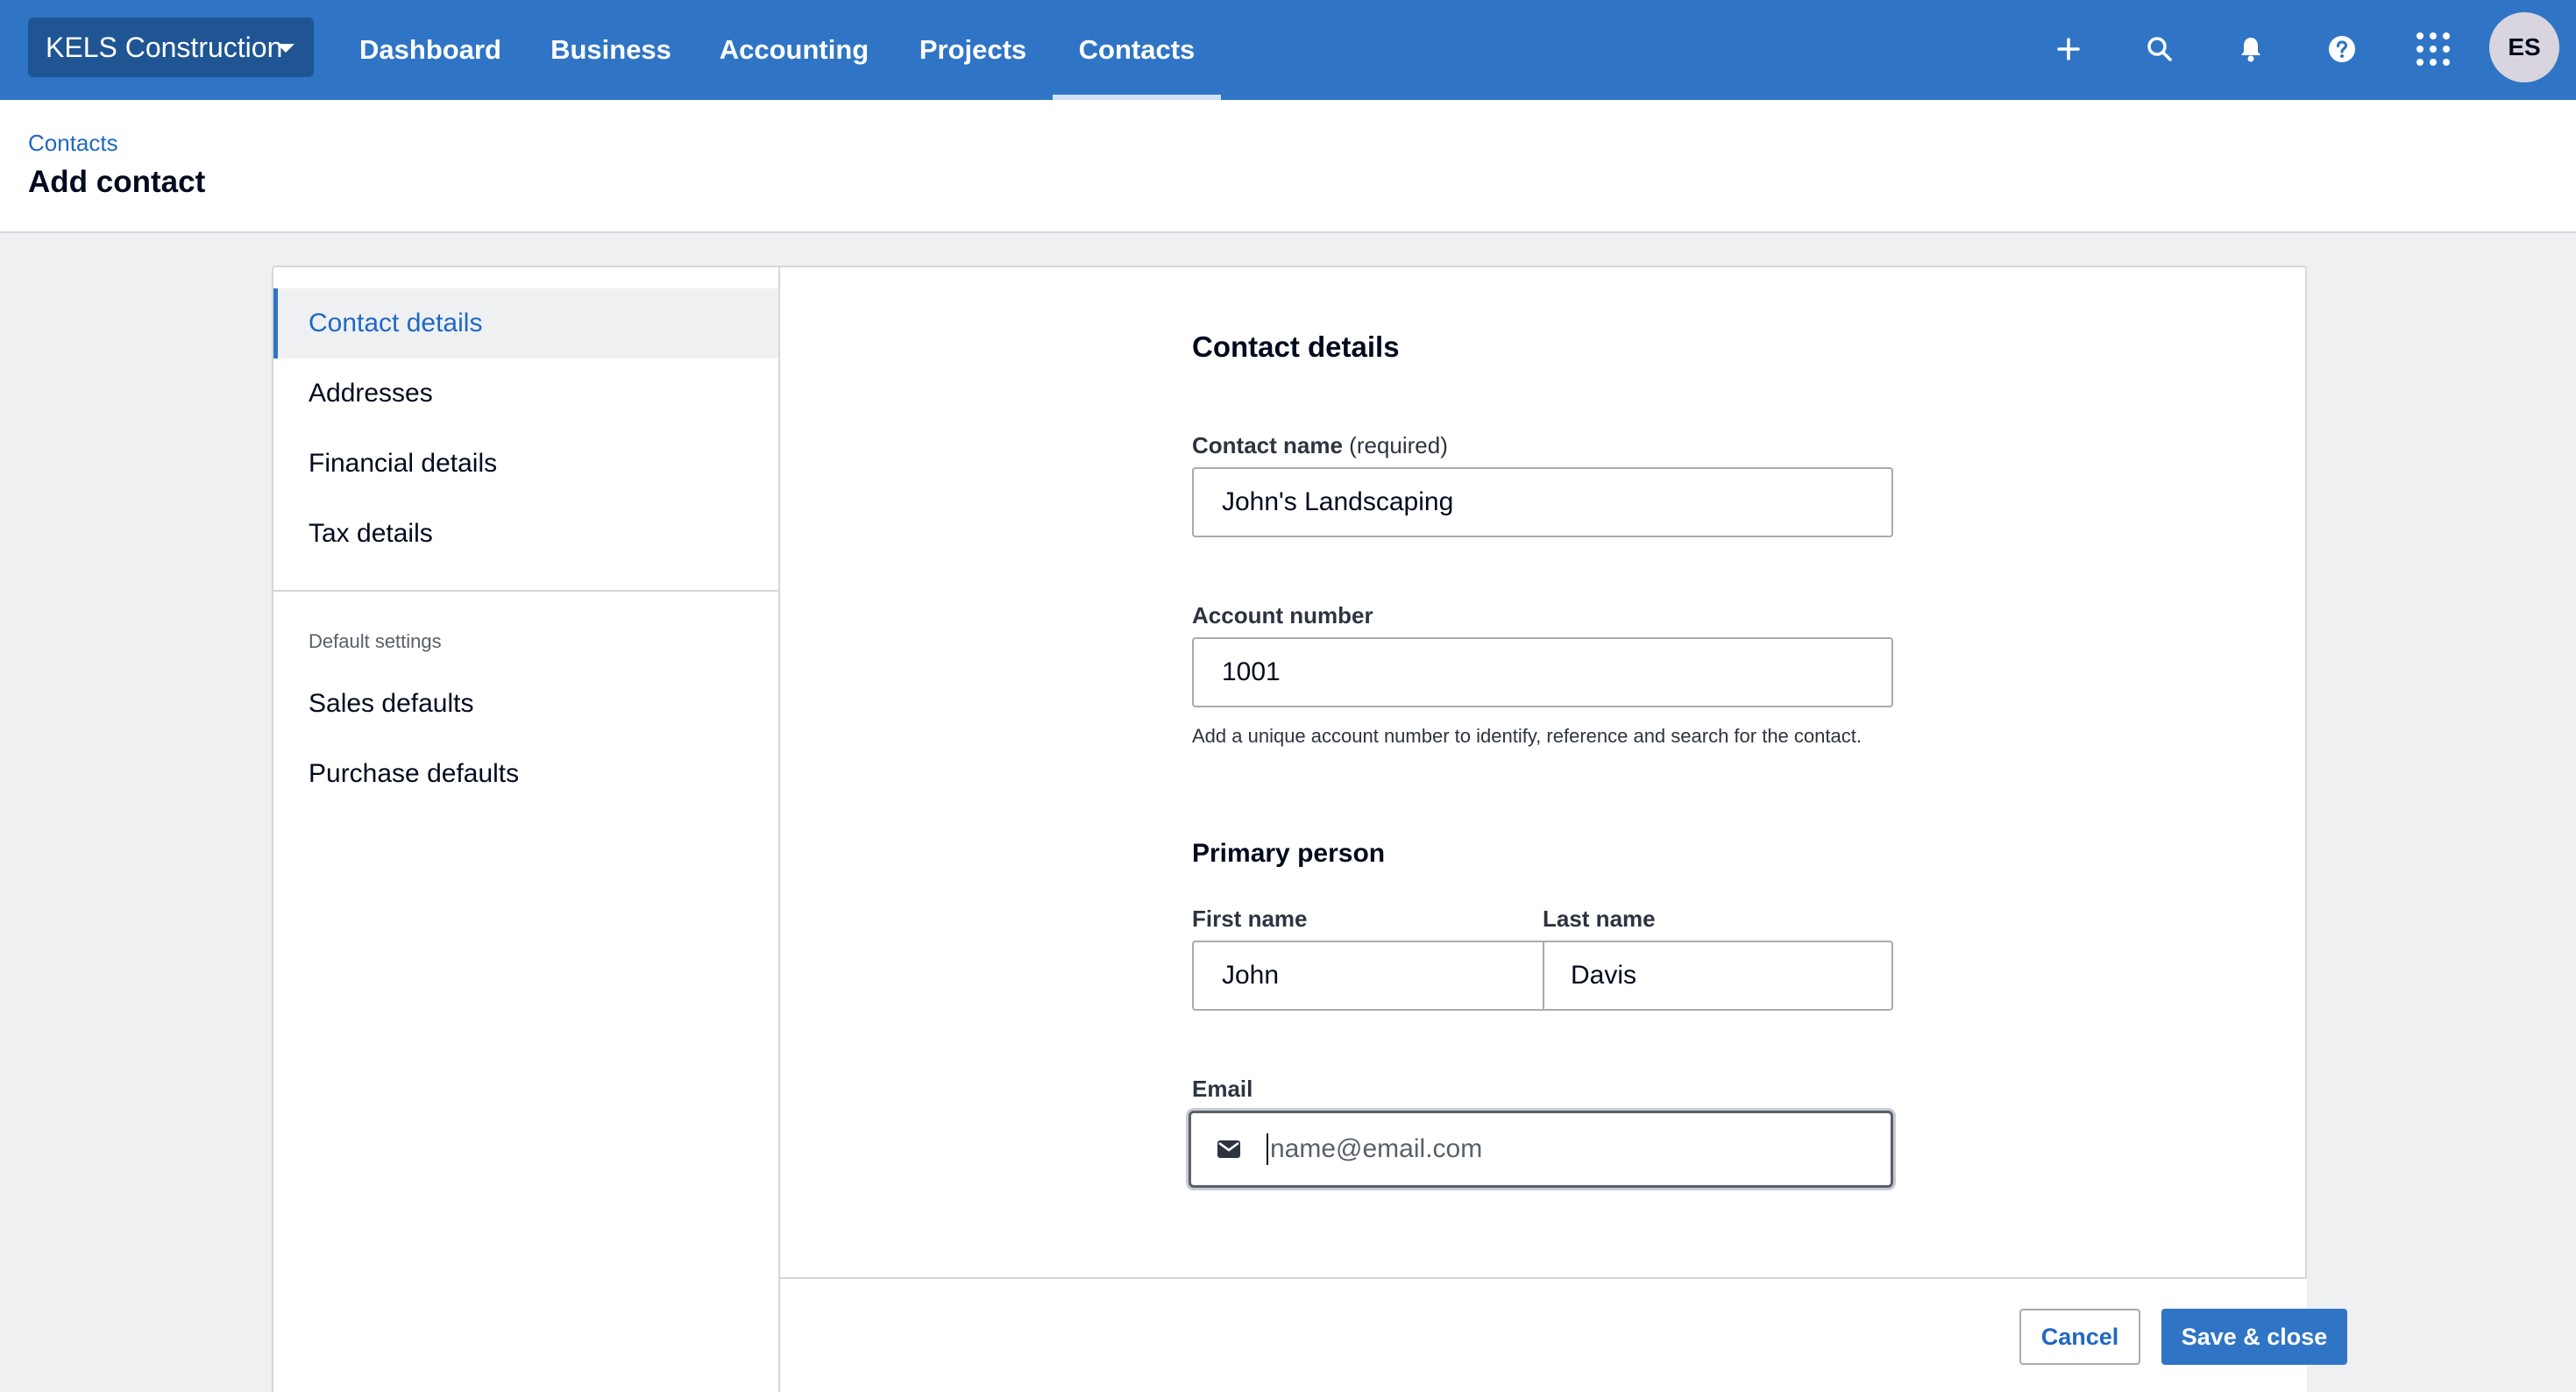 The height and width of the screenshot is (1392, 2576). I want to click on save-and-close-button: Save & close, so click(2254, 1337).